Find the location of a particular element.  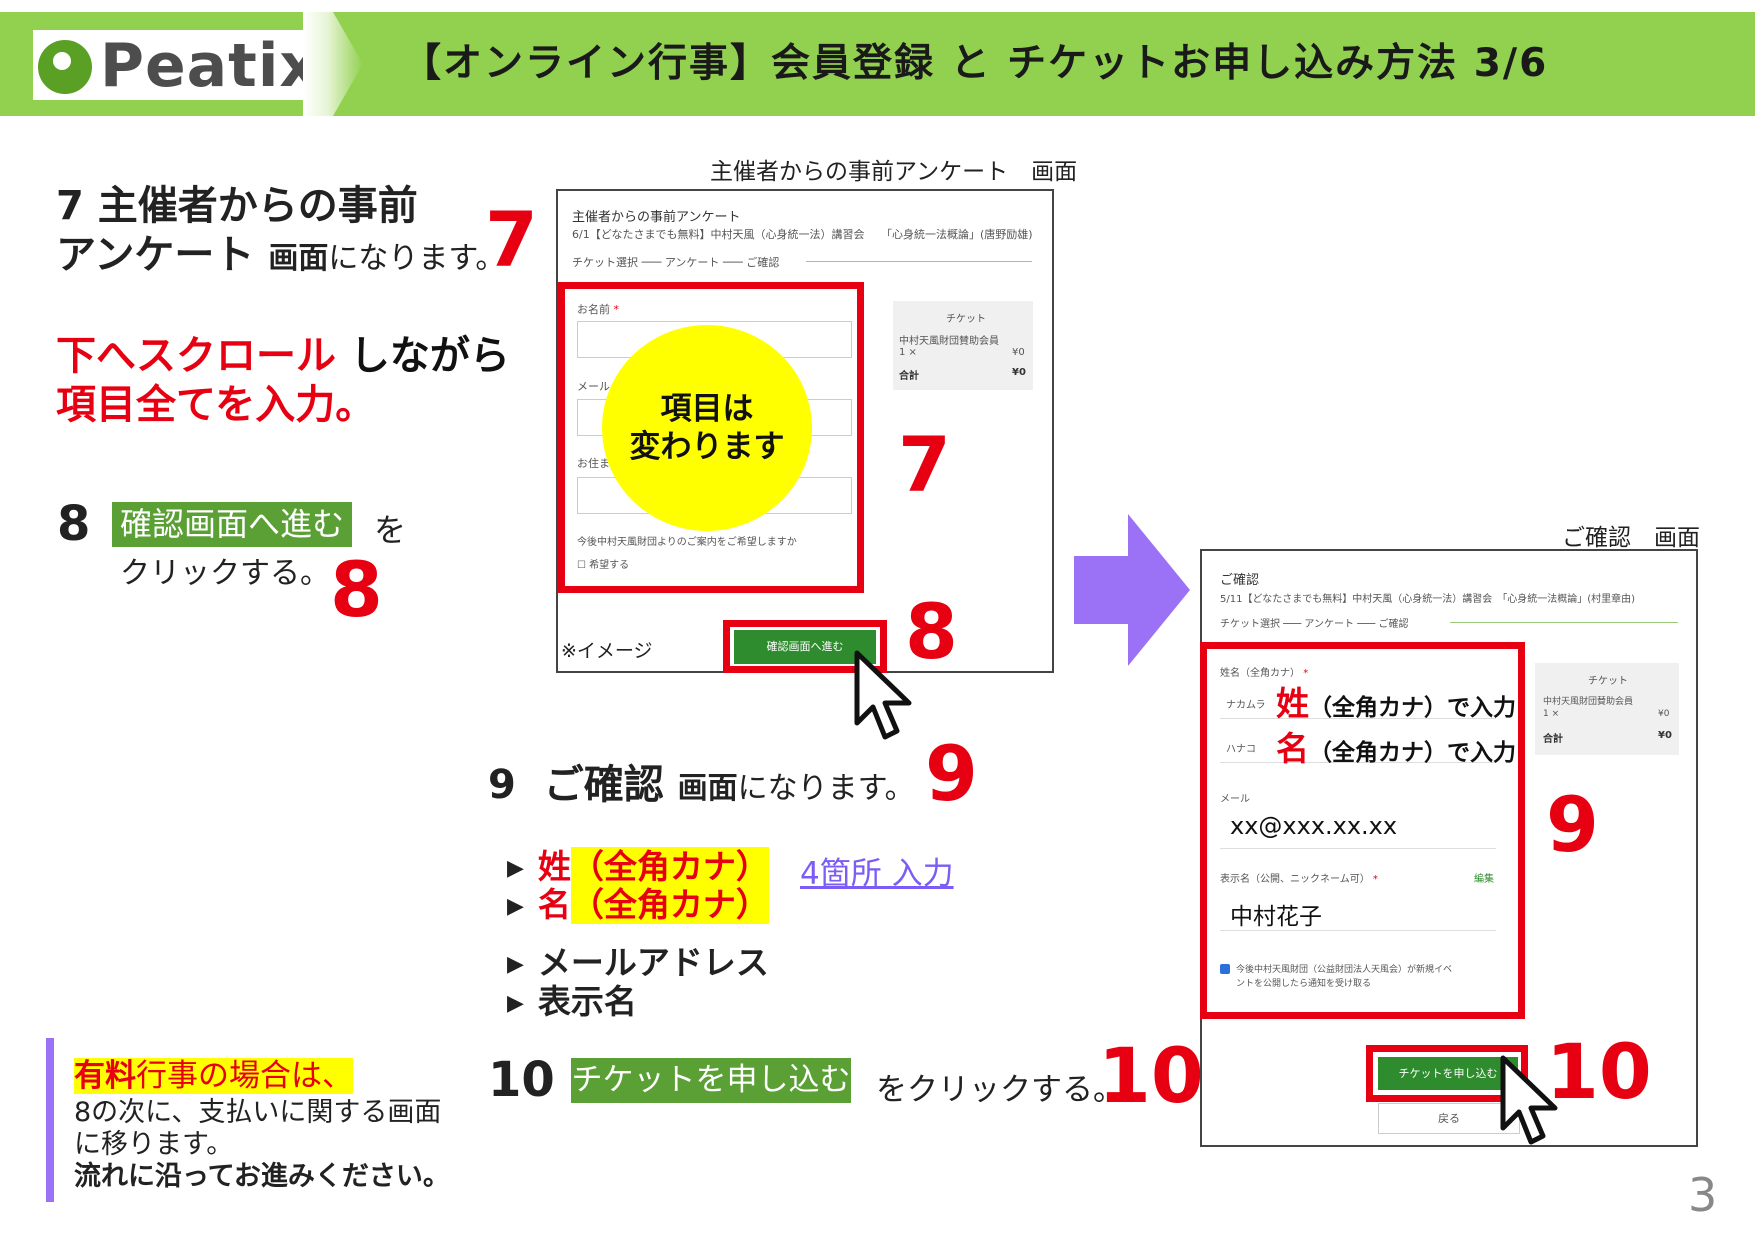

items-vary-badge: 項目は 変わります is located at coordinates (707, 428).